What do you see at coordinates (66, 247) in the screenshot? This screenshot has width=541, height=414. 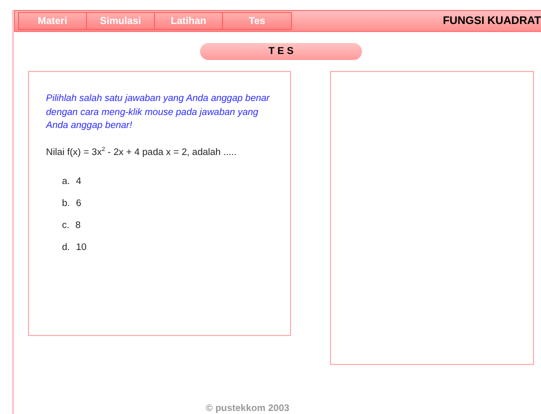 I see `option-letter: d.` at bounding box center [66, 247].